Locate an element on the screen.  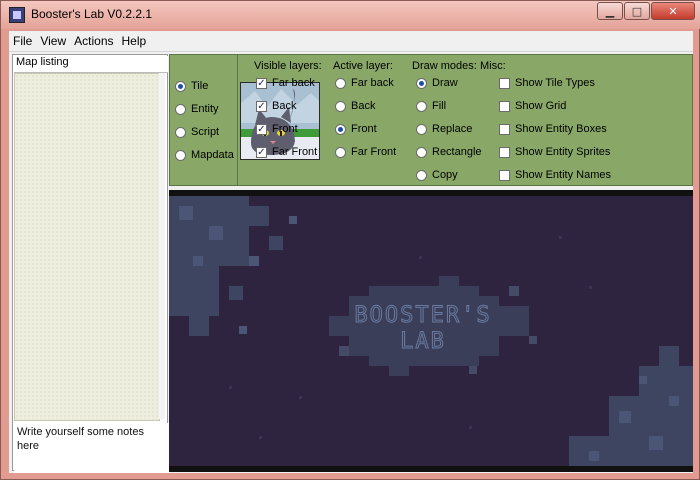
mode-script: Script is located at coordinates (197, 132).